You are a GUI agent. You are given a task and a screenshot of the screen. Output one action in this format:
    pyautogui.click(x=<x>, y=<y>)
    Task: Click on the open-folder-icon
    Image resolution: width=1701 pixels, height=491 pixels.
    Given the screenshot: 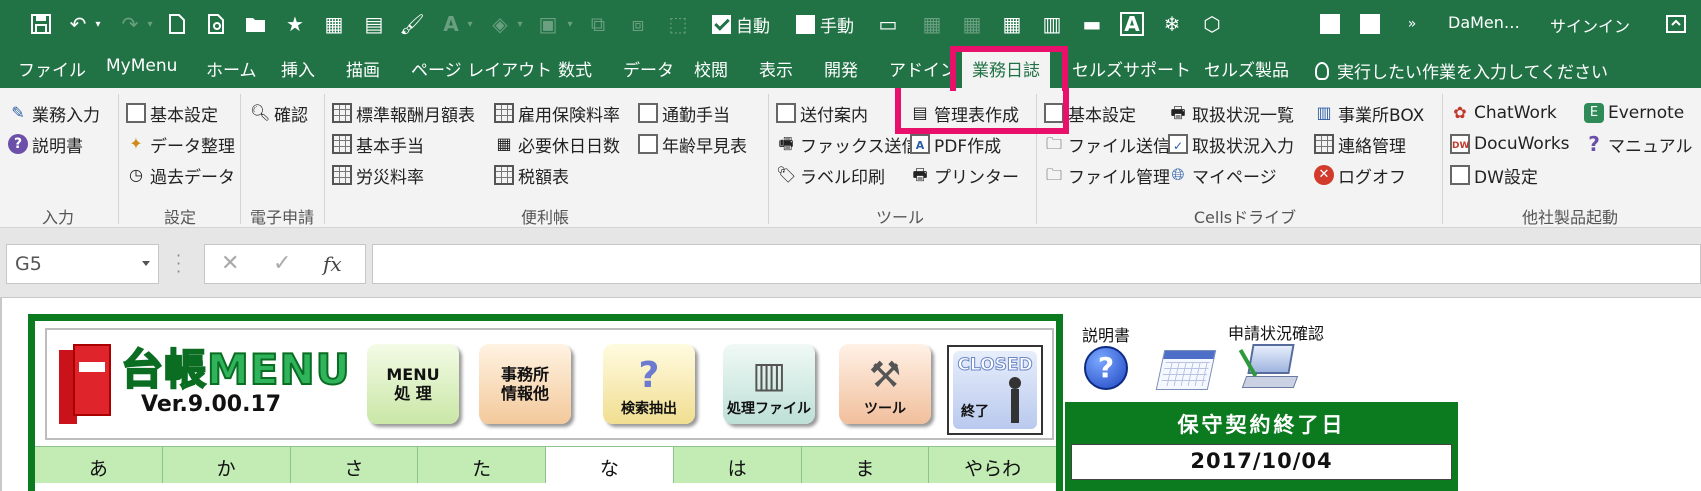 What is the action you would take?
    pyautogui.click(x=256, y=24)
    